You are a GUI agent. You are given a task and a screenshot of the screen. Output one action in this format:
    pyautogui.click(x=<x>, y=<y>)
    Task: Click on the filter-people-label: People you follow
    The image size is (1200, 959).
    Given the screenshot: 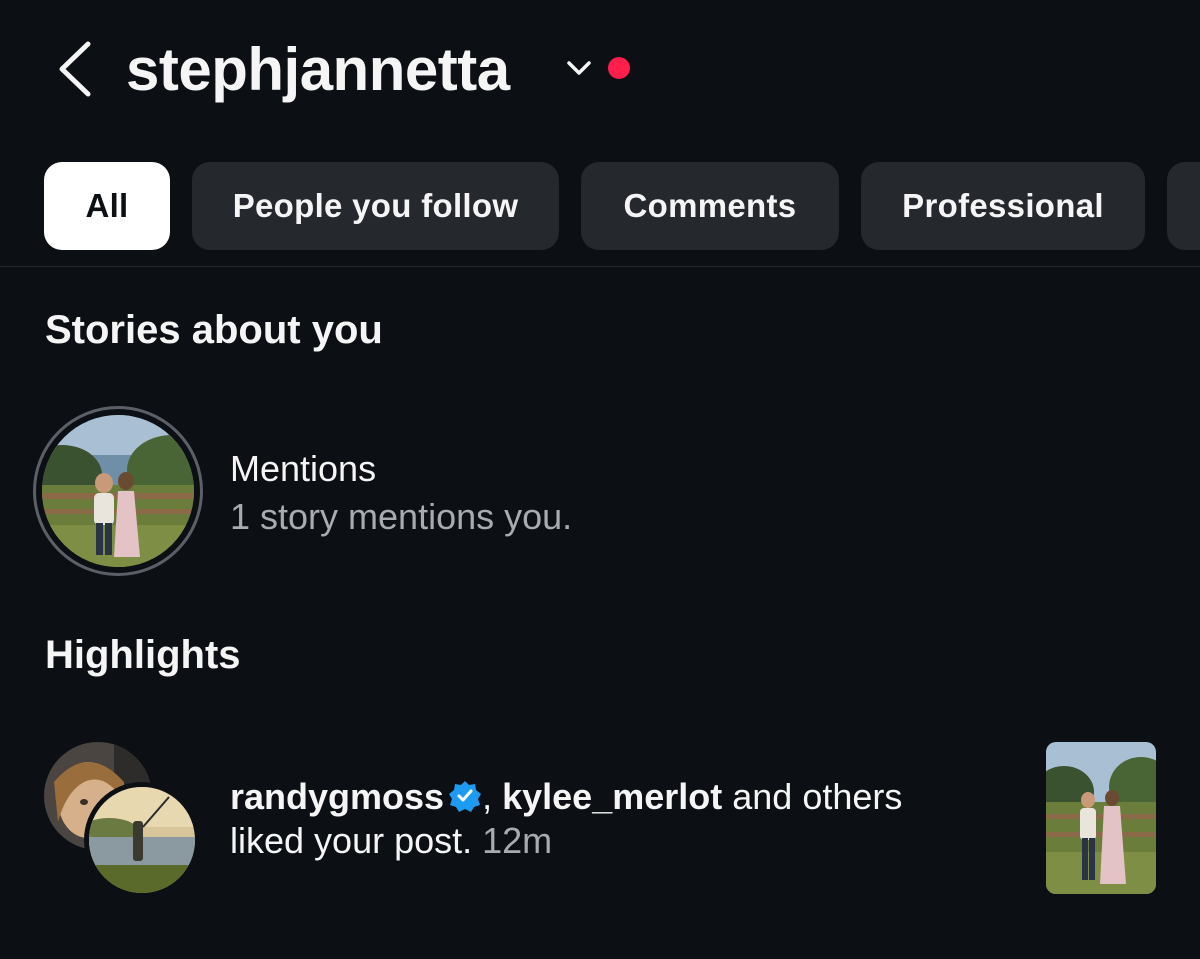 What is the action you would take?
    pyautogui.click(x=375, y=205)
    